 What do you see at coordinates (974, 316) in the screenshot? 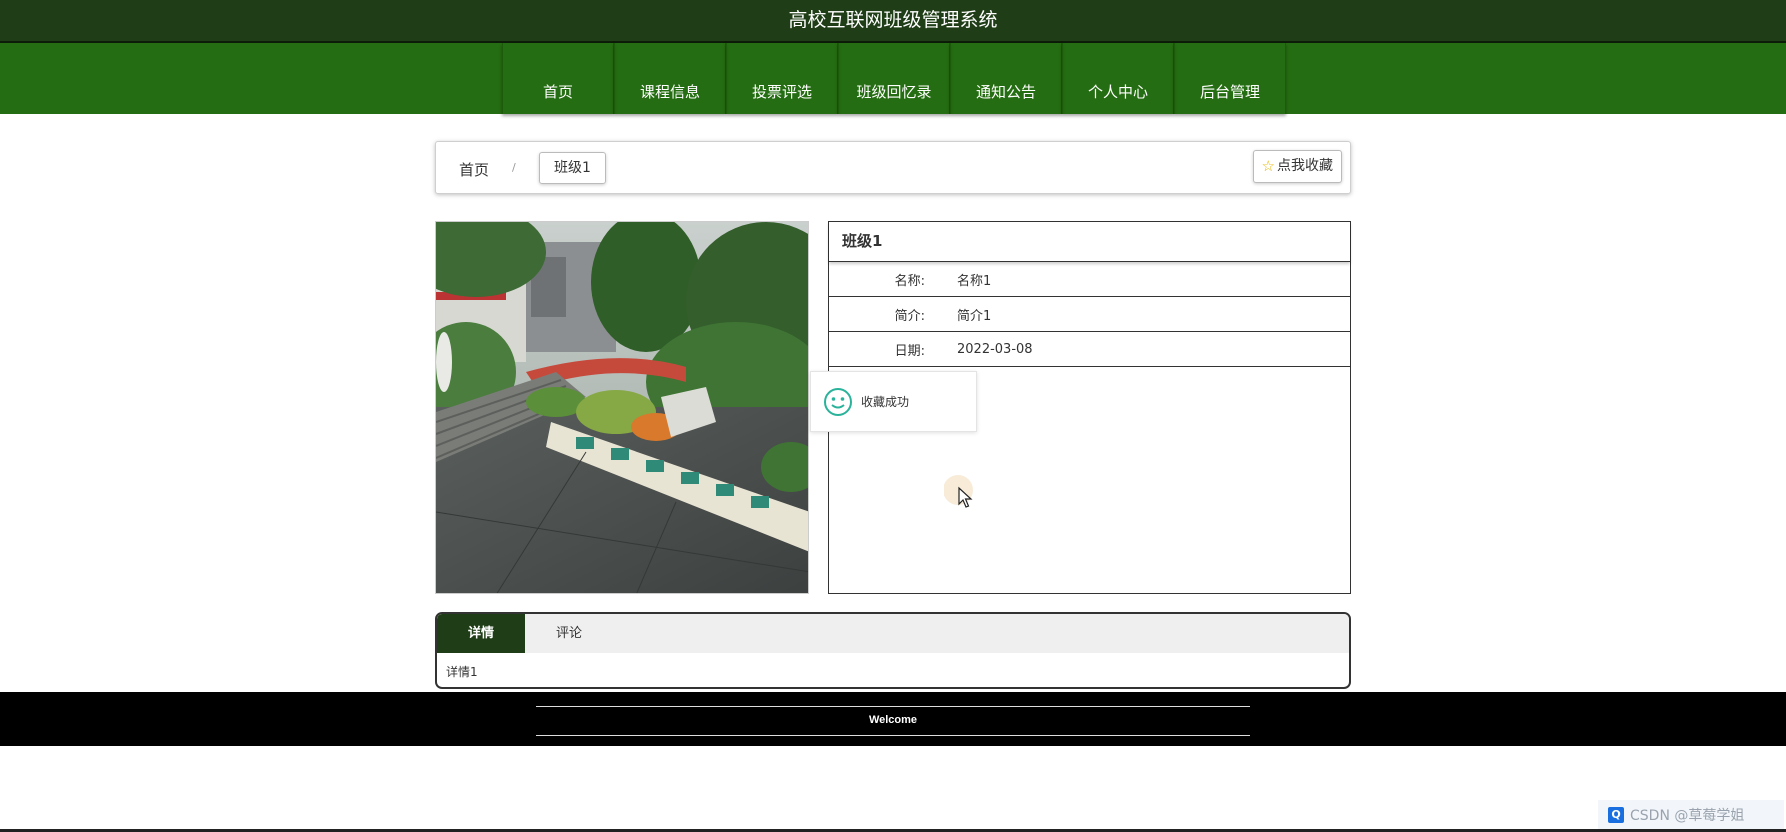
I see `info-value: 简介1` at bounding box center [974, 316].